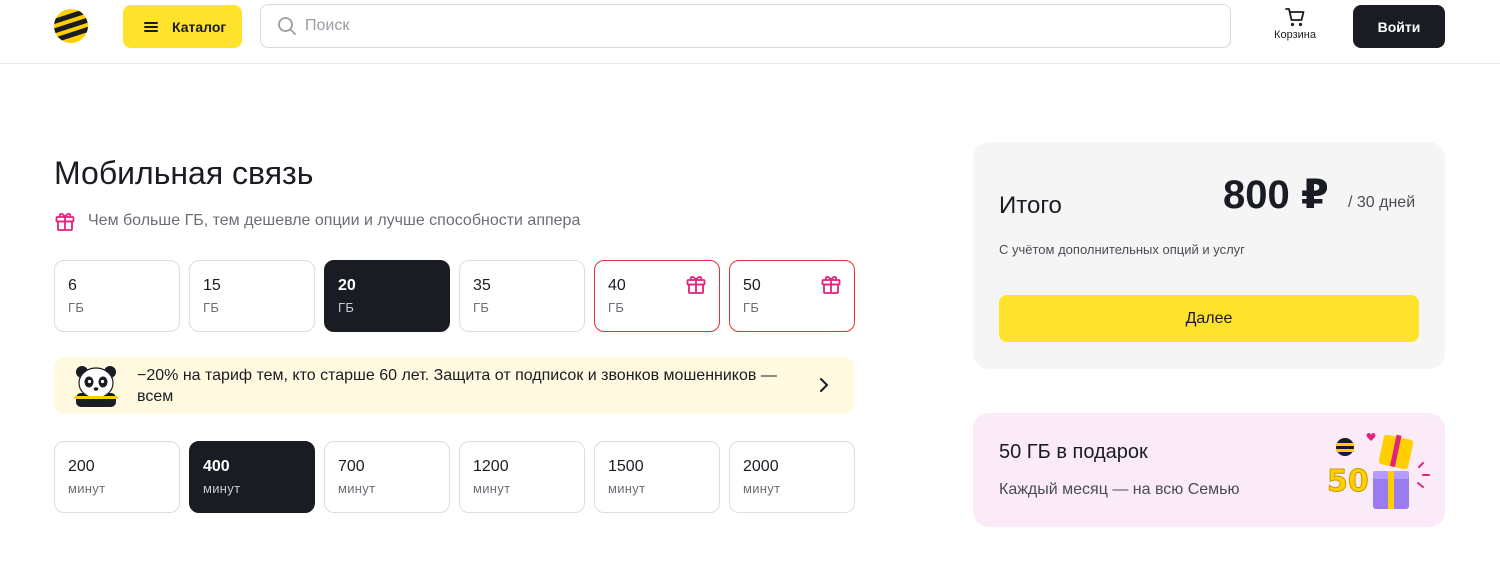 The width and height of the screenshot is (1500, 576). What do you see at coordinates (347, 285) in the screenshot?
I see `gb-option-value: 20` at bounding box center [347, 285].